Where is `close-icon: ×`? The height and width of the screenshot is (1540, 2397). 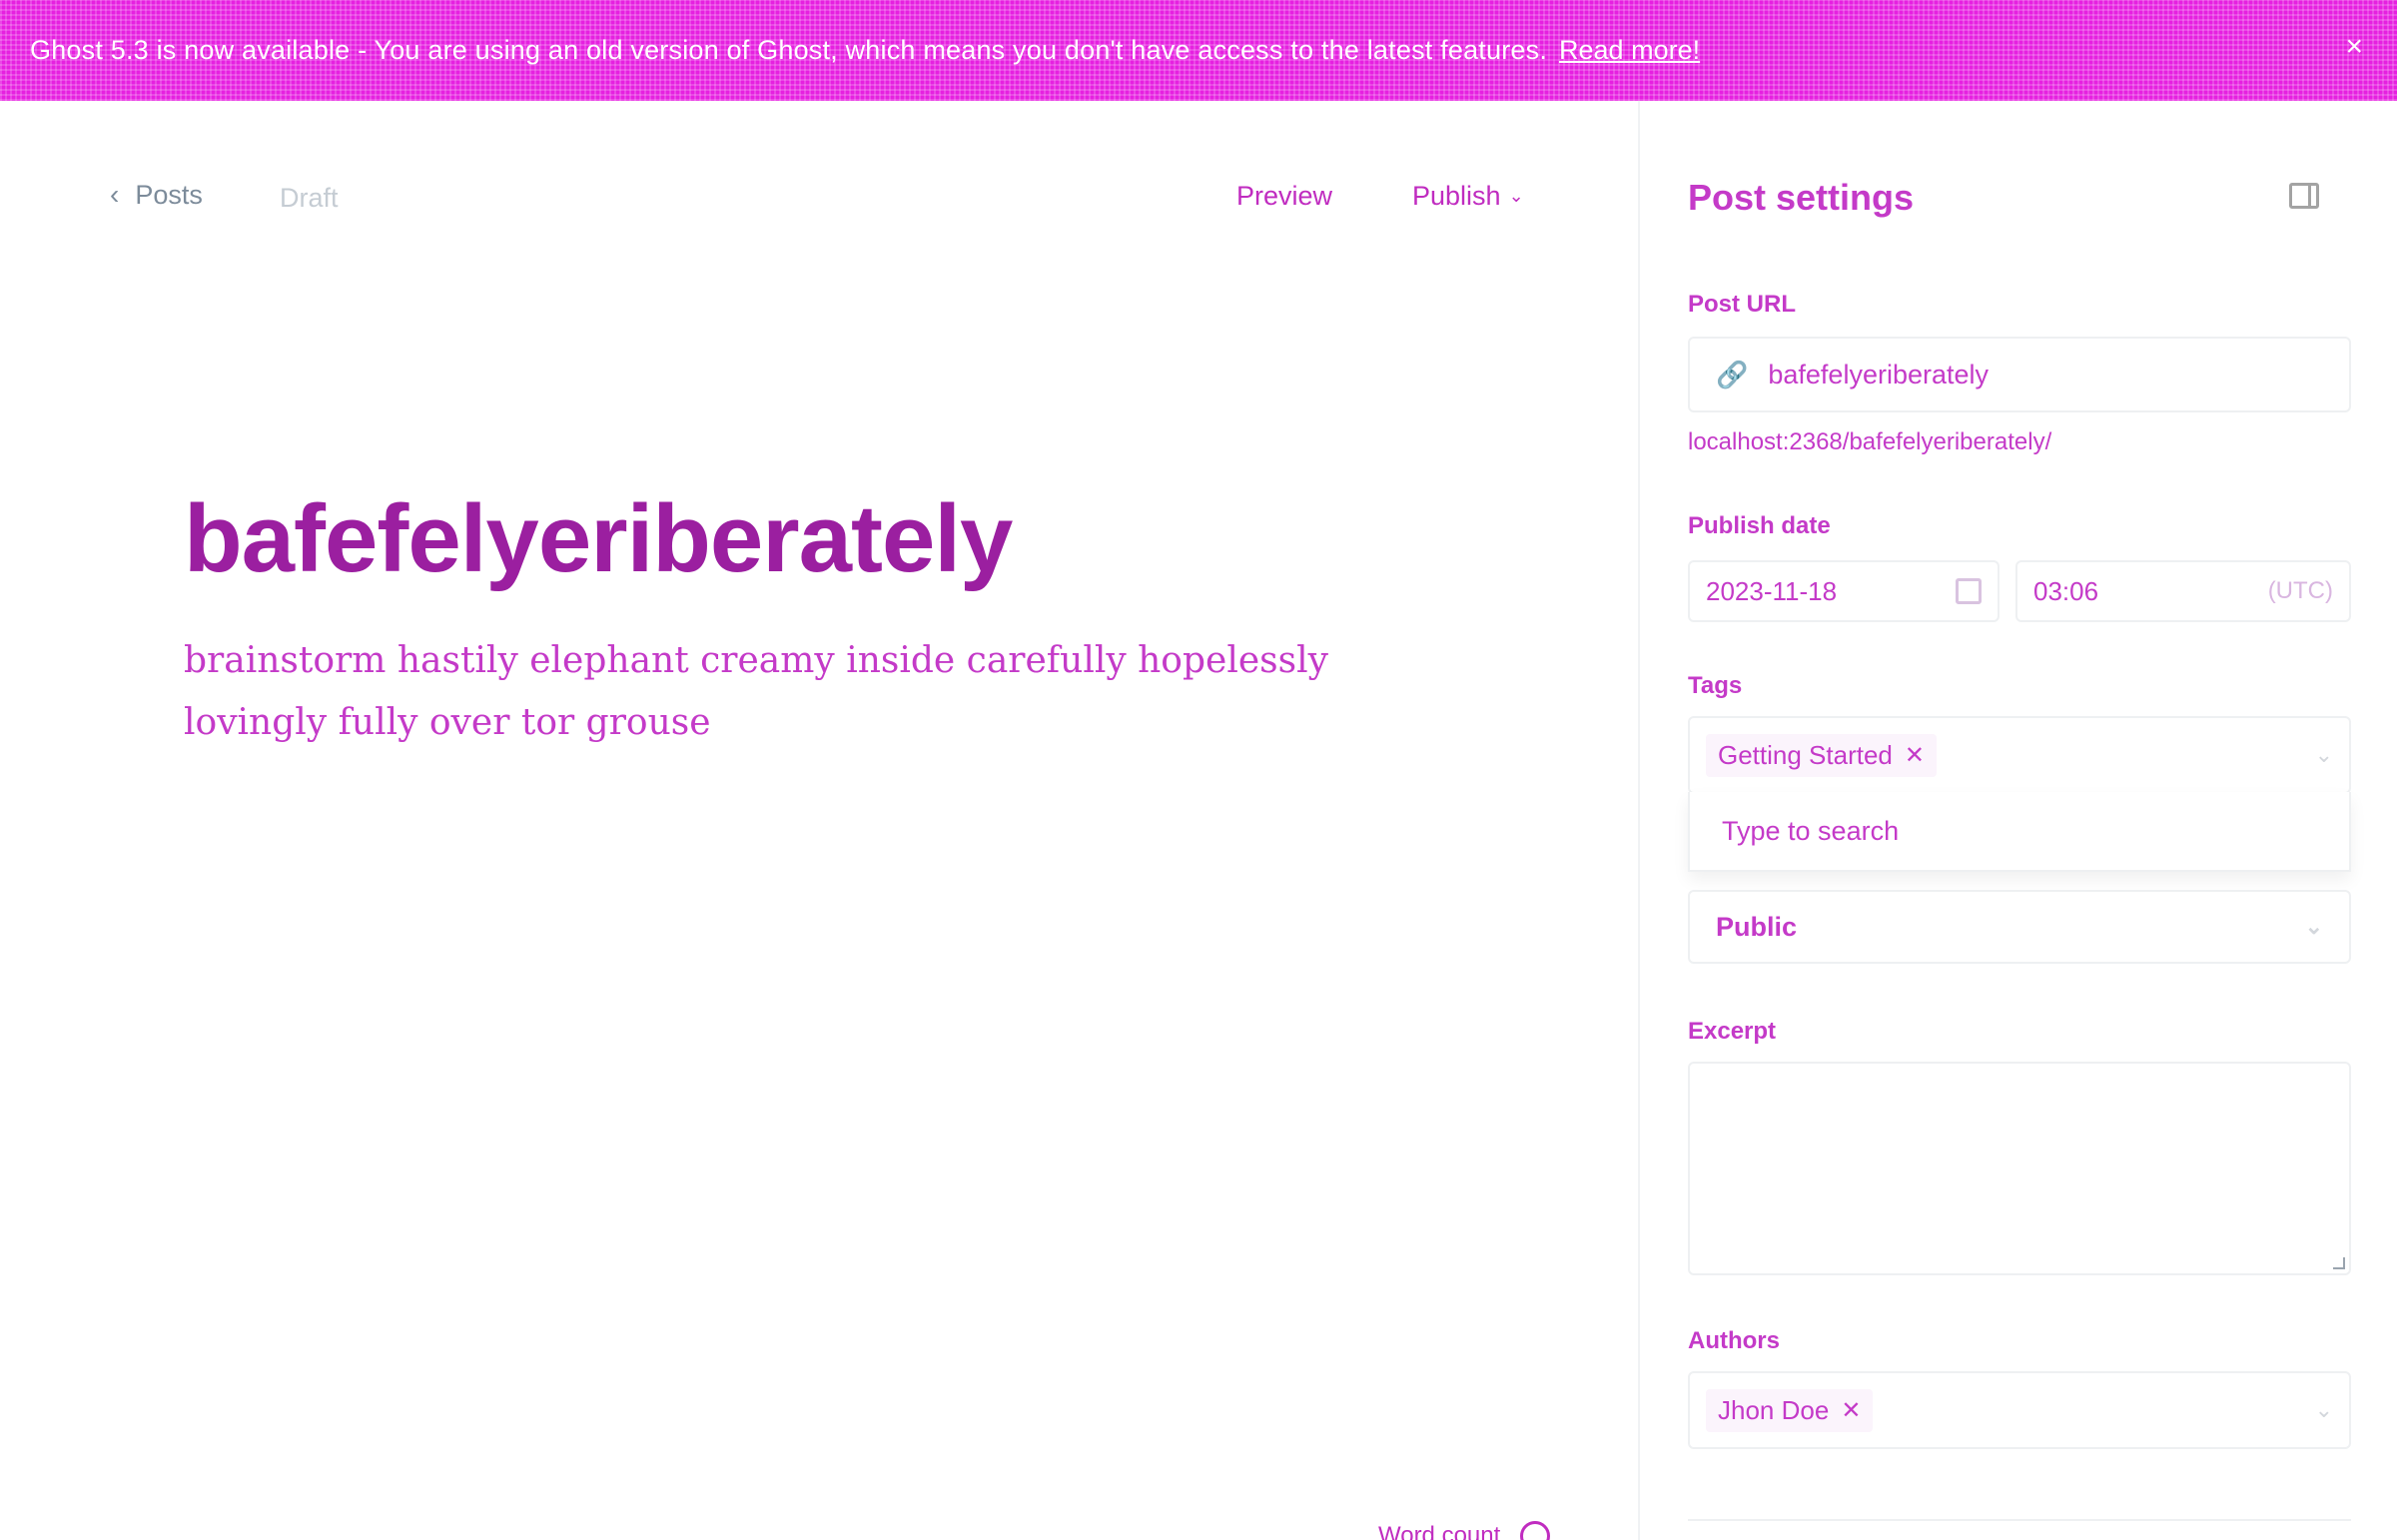 close-icon: × is located at coordinates (2354, 47).